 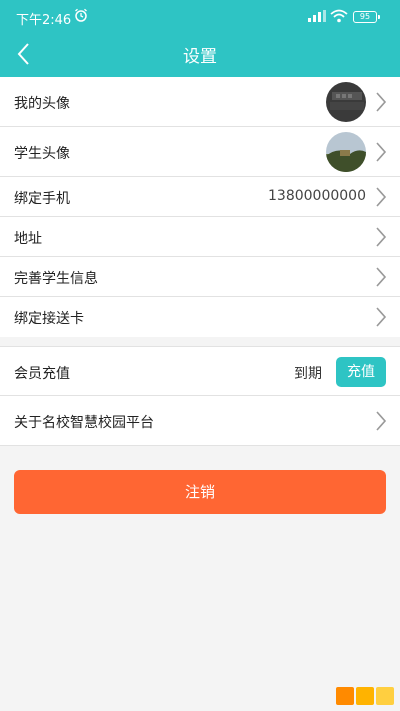 I want to click on bind-phone-label: 绑定手机, so click(x=42, y=199).